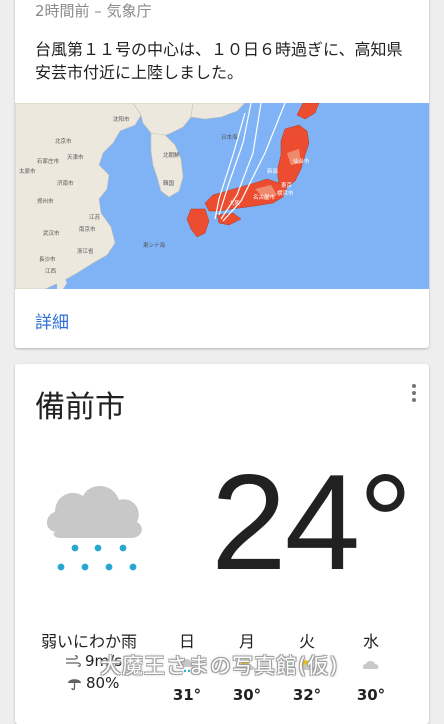 Image resolution: width=444 pixels, height=724 pixels. Describe the element at coordinates (52, 320) in the screenshot. I see `details-link: 詳細` at that location.